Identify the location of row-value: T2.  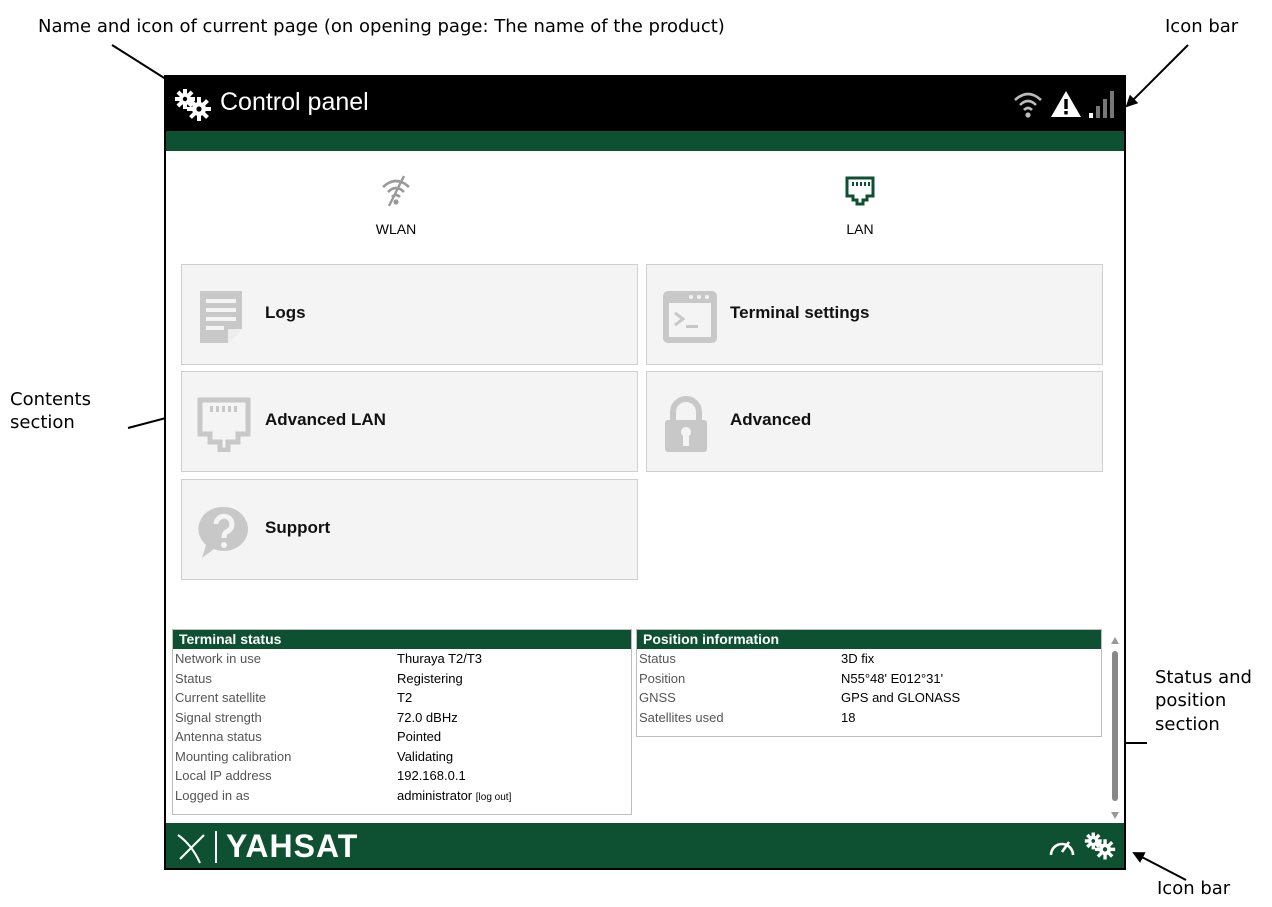
(405, 698).